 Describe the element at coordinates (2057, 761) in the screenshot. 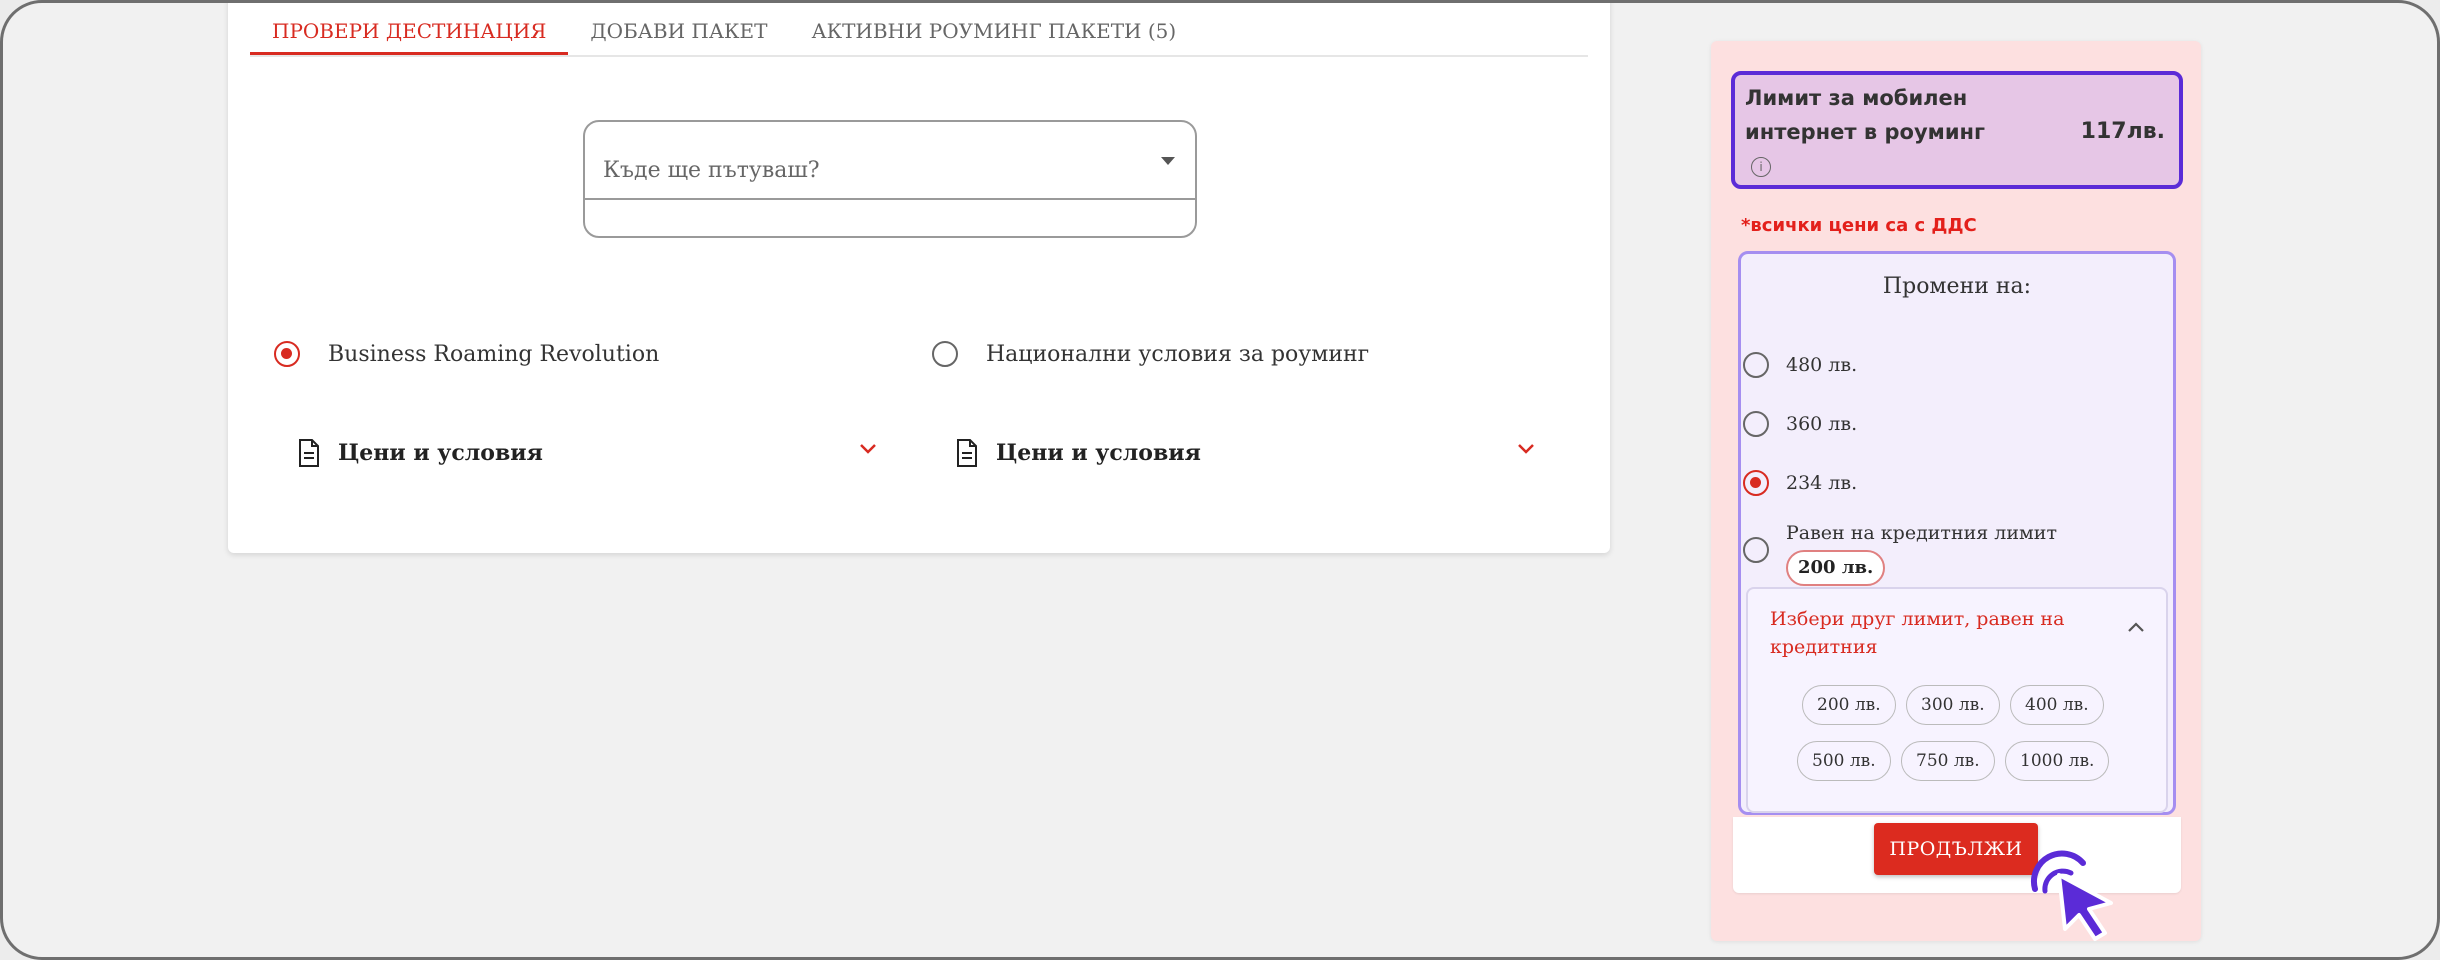

I see `limit-chip: 1000 лв.` at that location.